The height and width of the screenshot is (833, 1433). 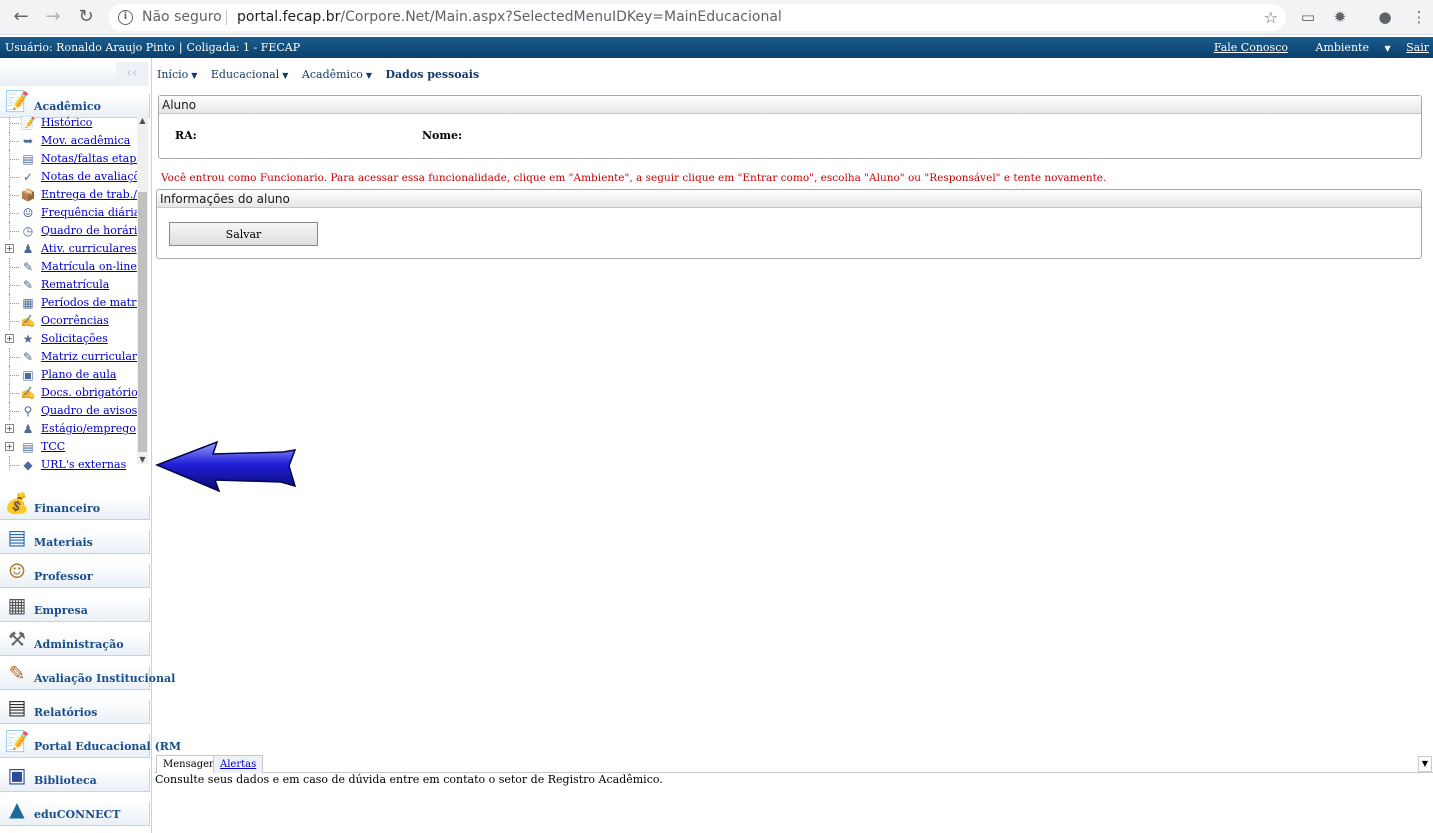 What do you see at coordinates (17, 673) in the screenshot?
I see `evaluation-icon: ✎` at bounding box center [17, 673].